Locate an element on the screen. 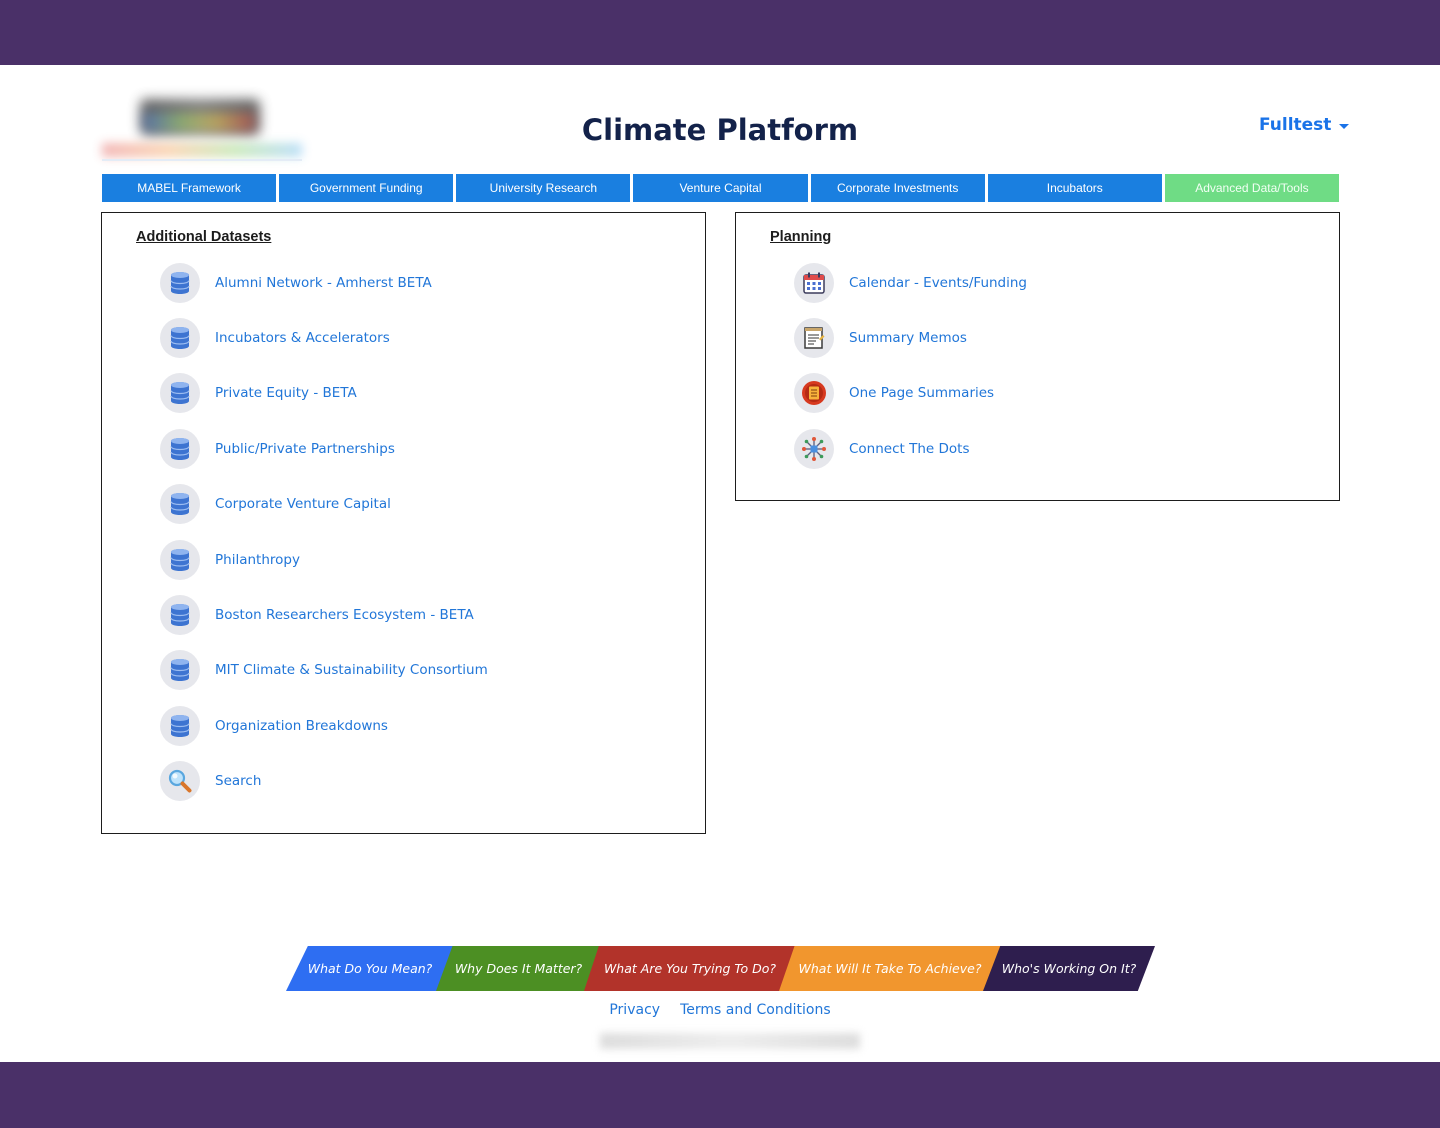 This screenshot has height=1128, width=1440. question-what-do-you-mean: What Do You Mean? is located at coordinates (370, 968).